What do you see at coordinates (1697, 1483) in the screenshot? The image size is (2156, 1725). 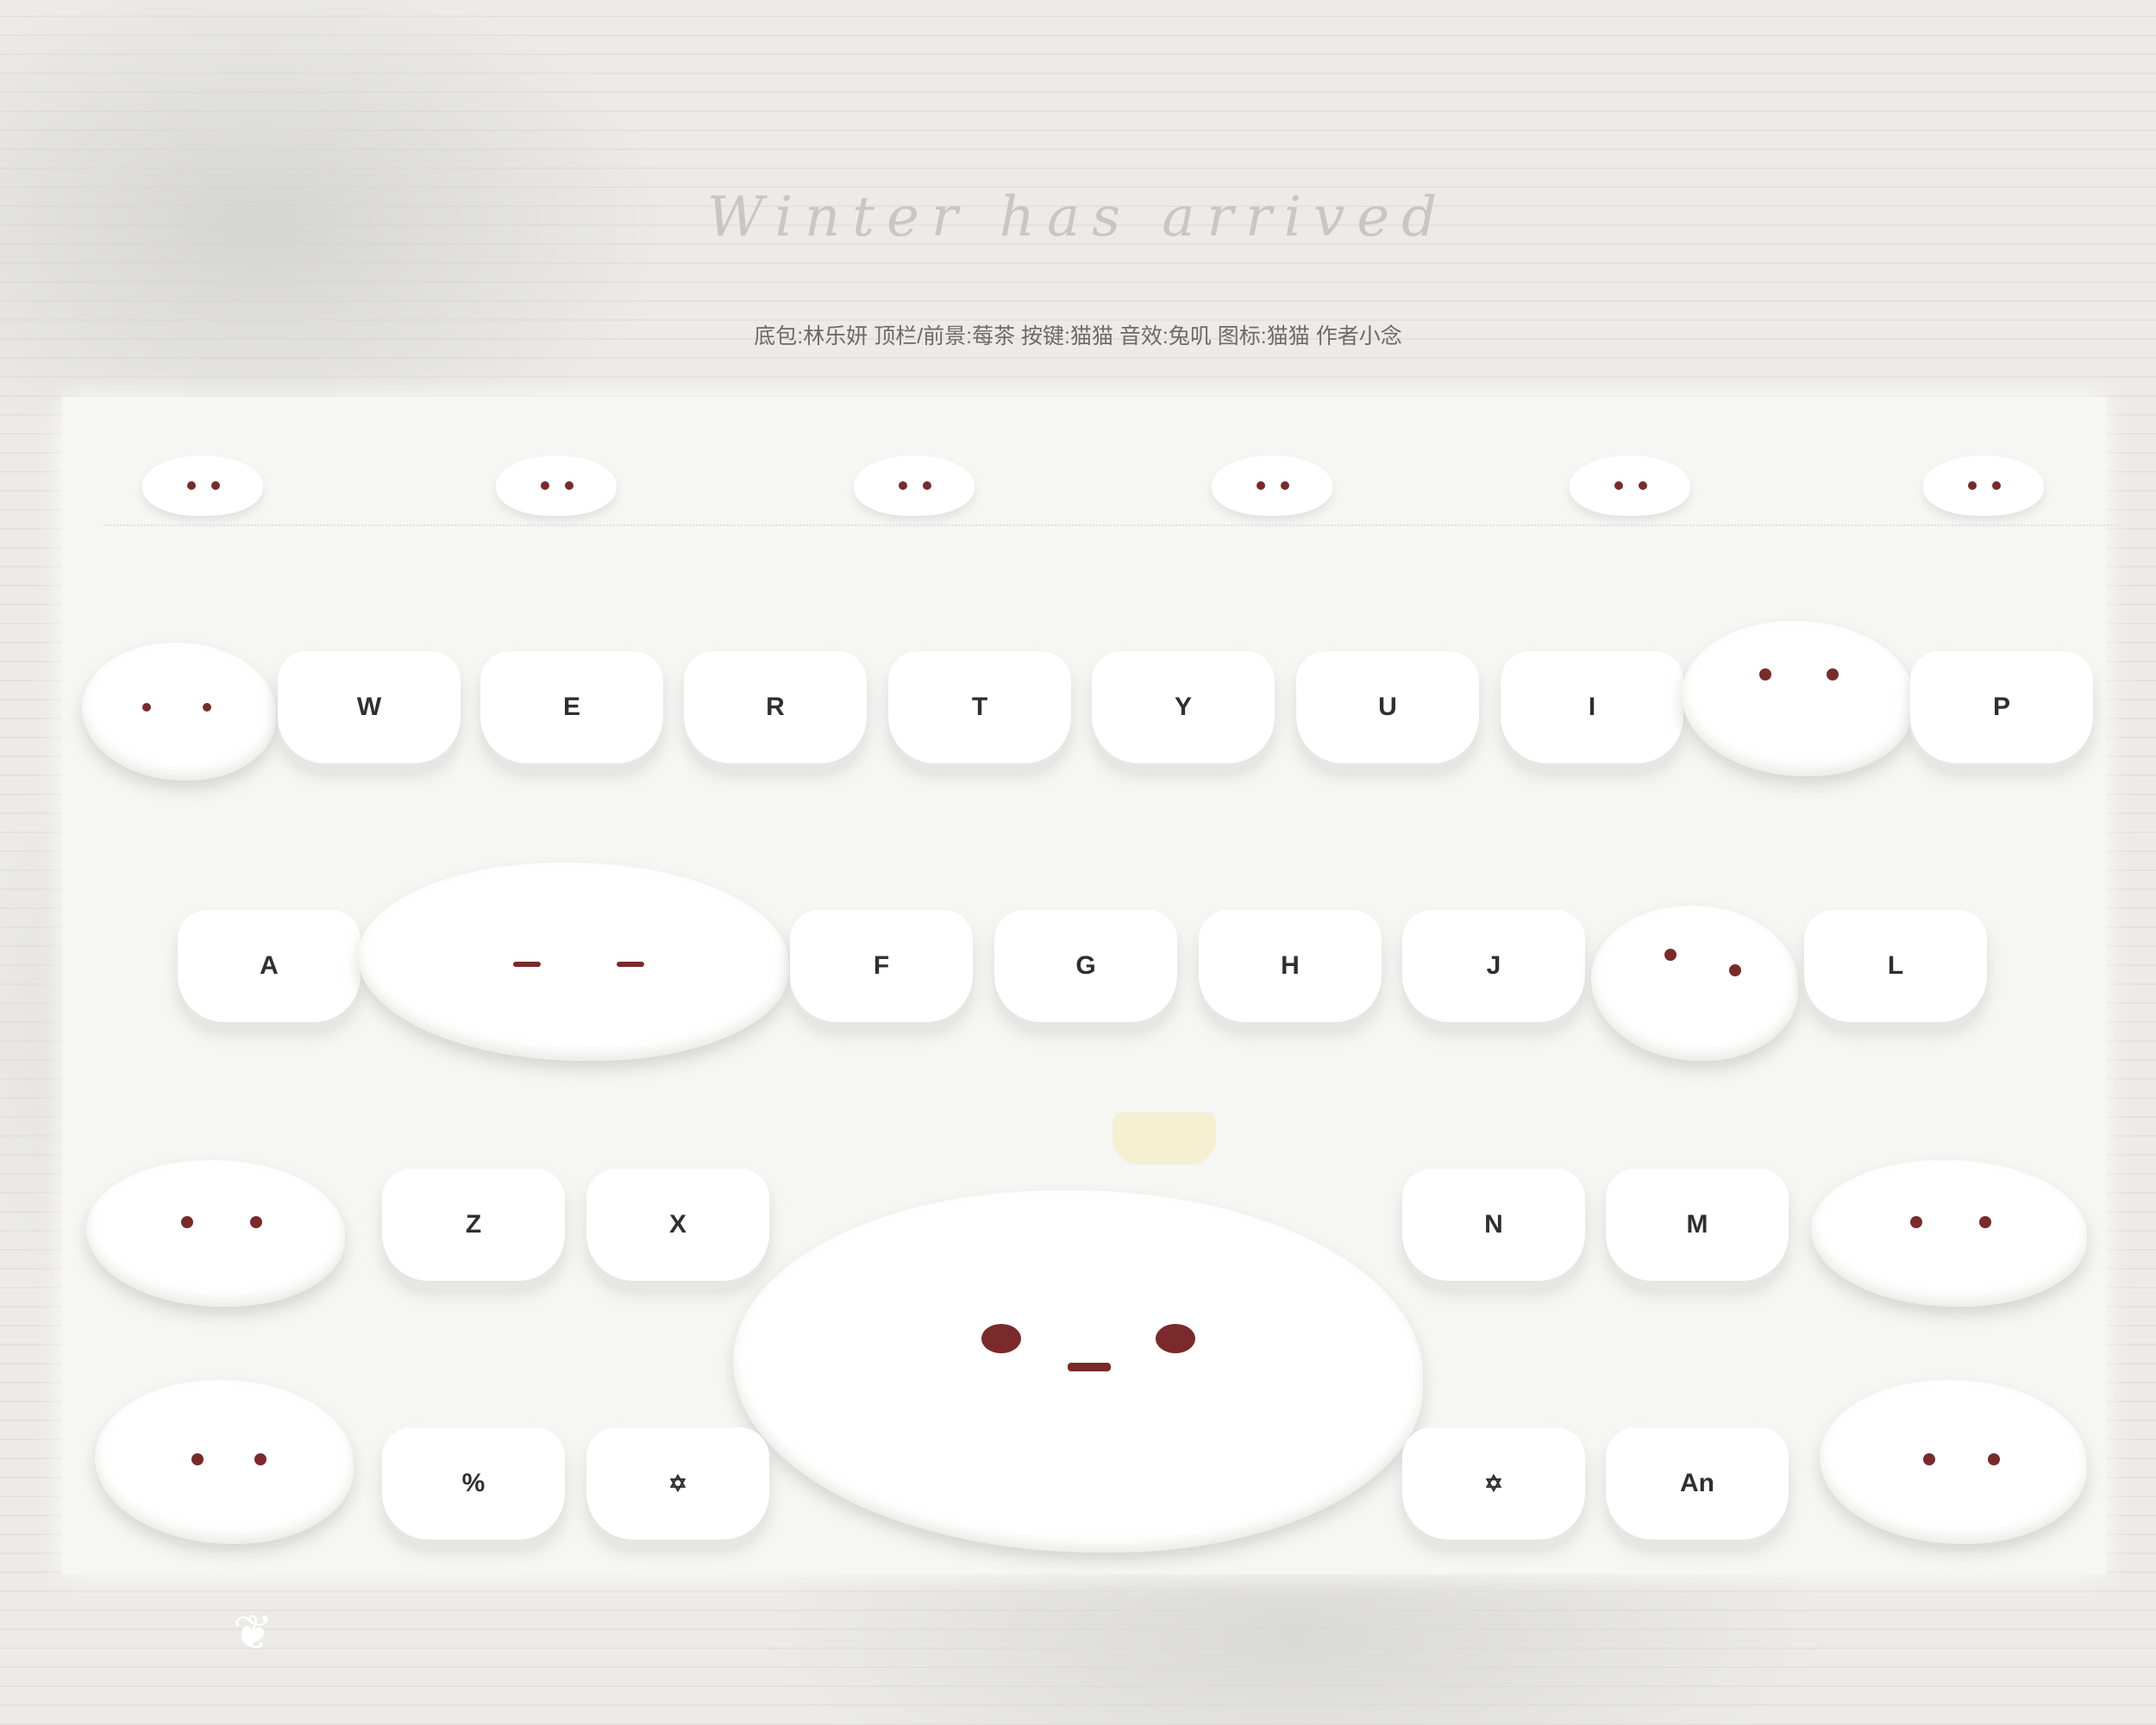 I see `key-language: An` at bounding box center [1697, 1483].